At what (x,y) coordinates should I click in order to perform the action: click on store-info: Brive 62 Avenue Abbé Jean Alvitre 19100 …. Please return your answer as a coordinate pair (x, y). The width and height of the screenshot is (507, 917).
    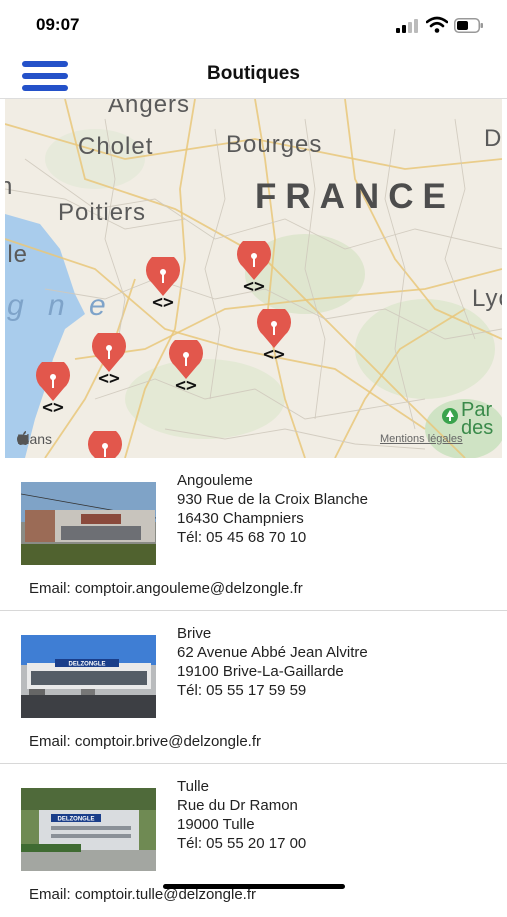
    Looking at the image, I should click on (272, 662).